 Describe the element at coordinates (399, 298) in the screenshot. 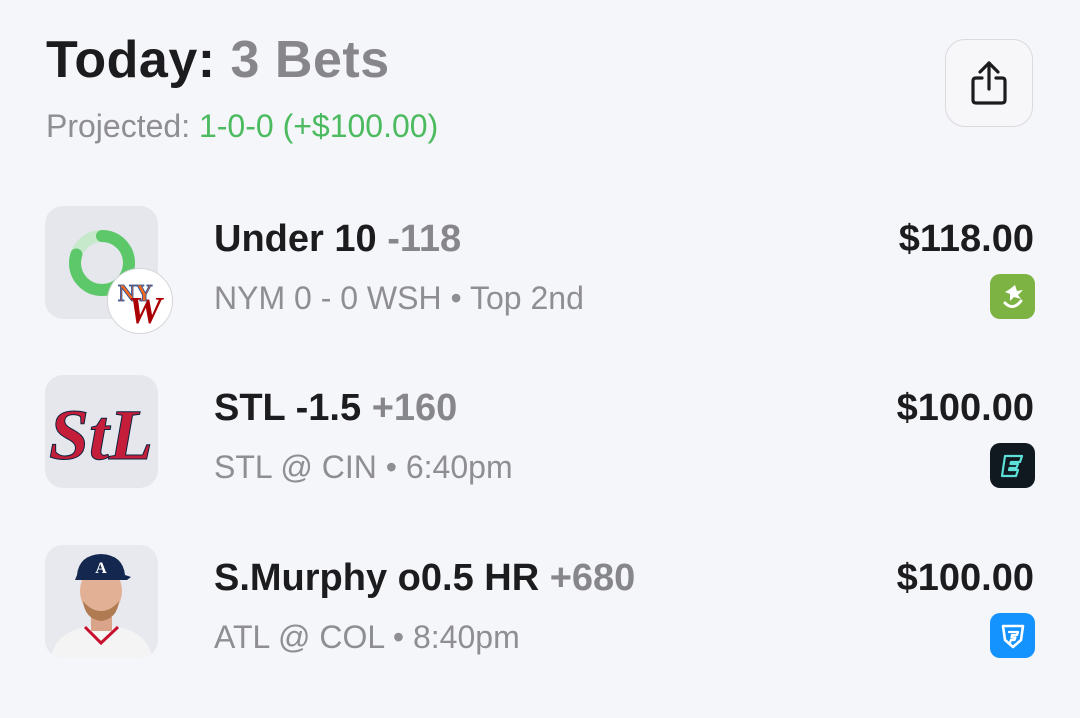

I see `game-status: NYM 0 - 0 WSH • Top 2nd` at that location.